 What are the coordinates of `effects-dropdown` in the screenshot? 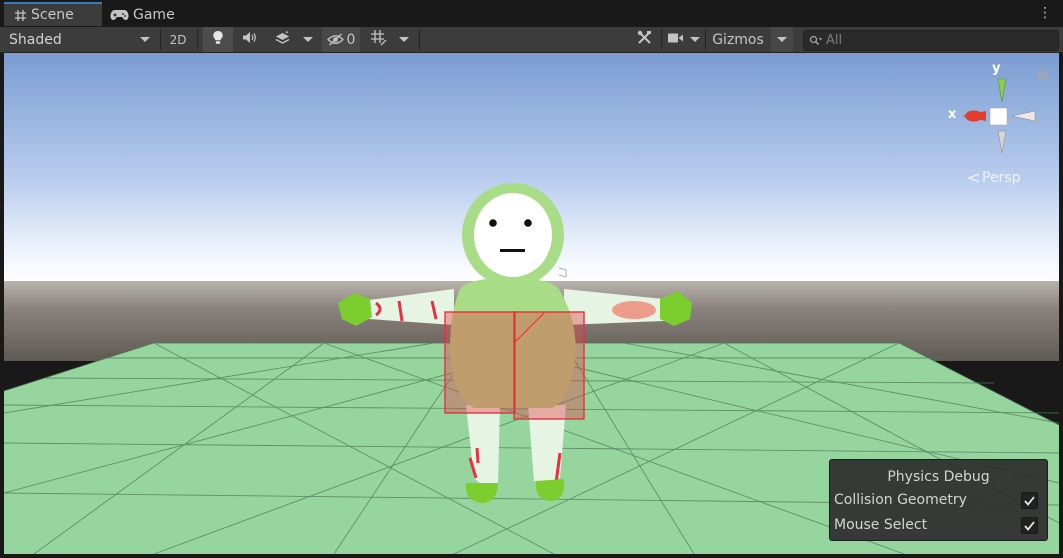 It's located at (308, 39).